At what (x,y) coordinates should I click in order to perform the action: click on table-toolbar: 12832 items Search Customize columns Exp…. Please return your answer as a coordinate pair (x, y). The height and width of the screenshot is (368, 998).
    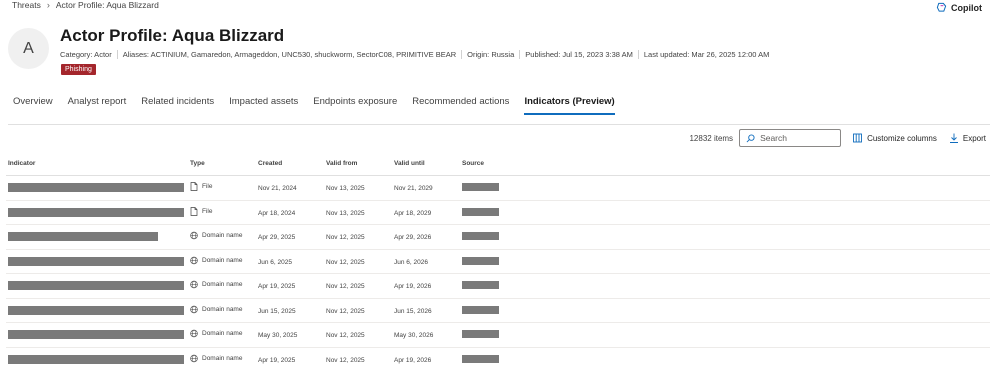
    Looking at the image, I should click on (837, 138).